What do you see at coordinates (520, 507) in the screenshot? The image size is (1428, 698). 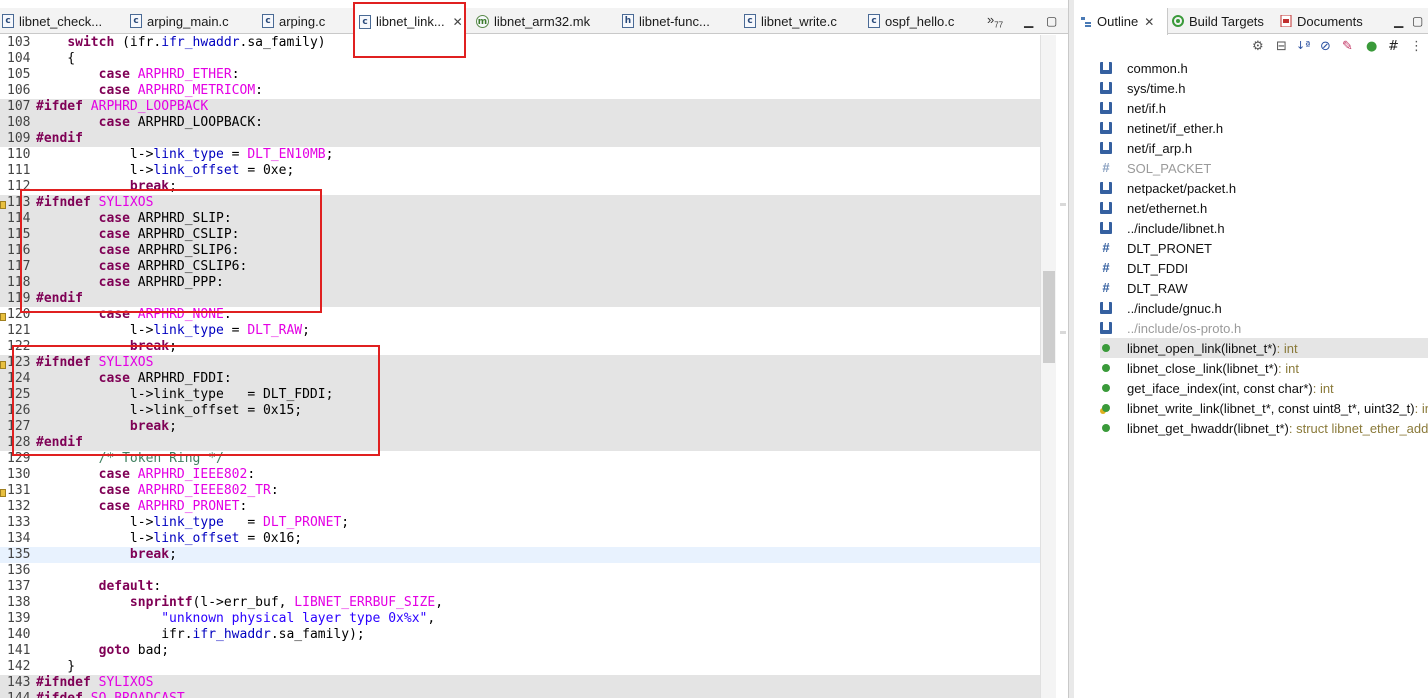 I see `code-line: 132 case ARPHRD_PRONET:` at bounding box center [520, 507].